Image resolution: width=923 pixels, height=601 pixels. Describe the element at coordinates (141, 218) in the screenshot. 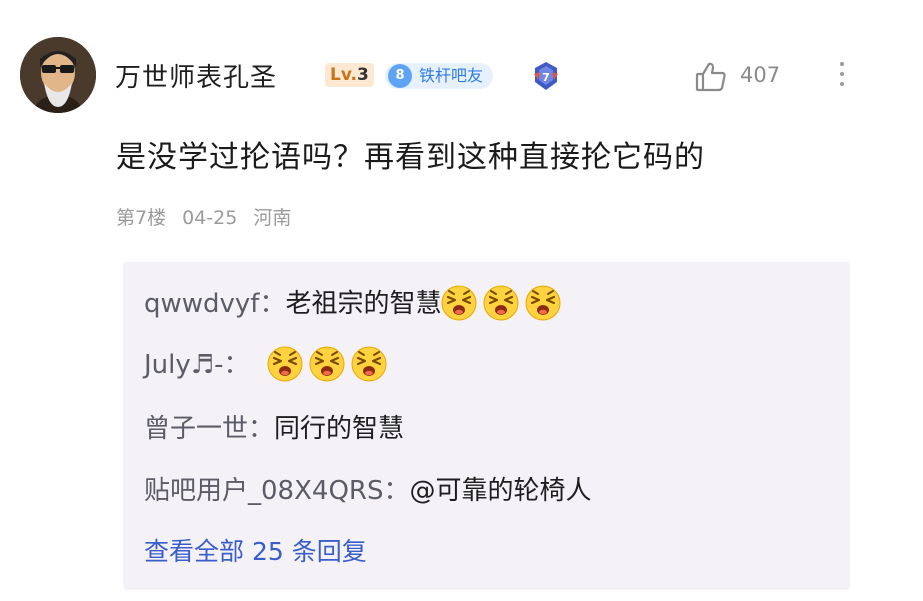

I see `floor-number: 第7楼` at that location.